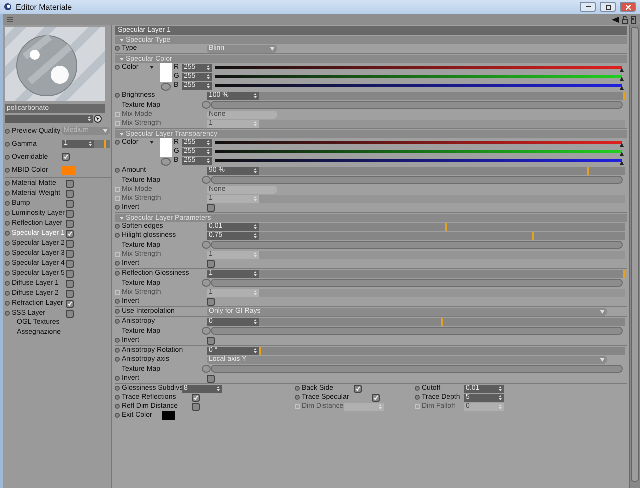 The height and width of the screenshot is (488, 640). What do you see at coordinates (625, 20) in the screenshot?
I see `lock-icon` at bounding box center [625, 20].